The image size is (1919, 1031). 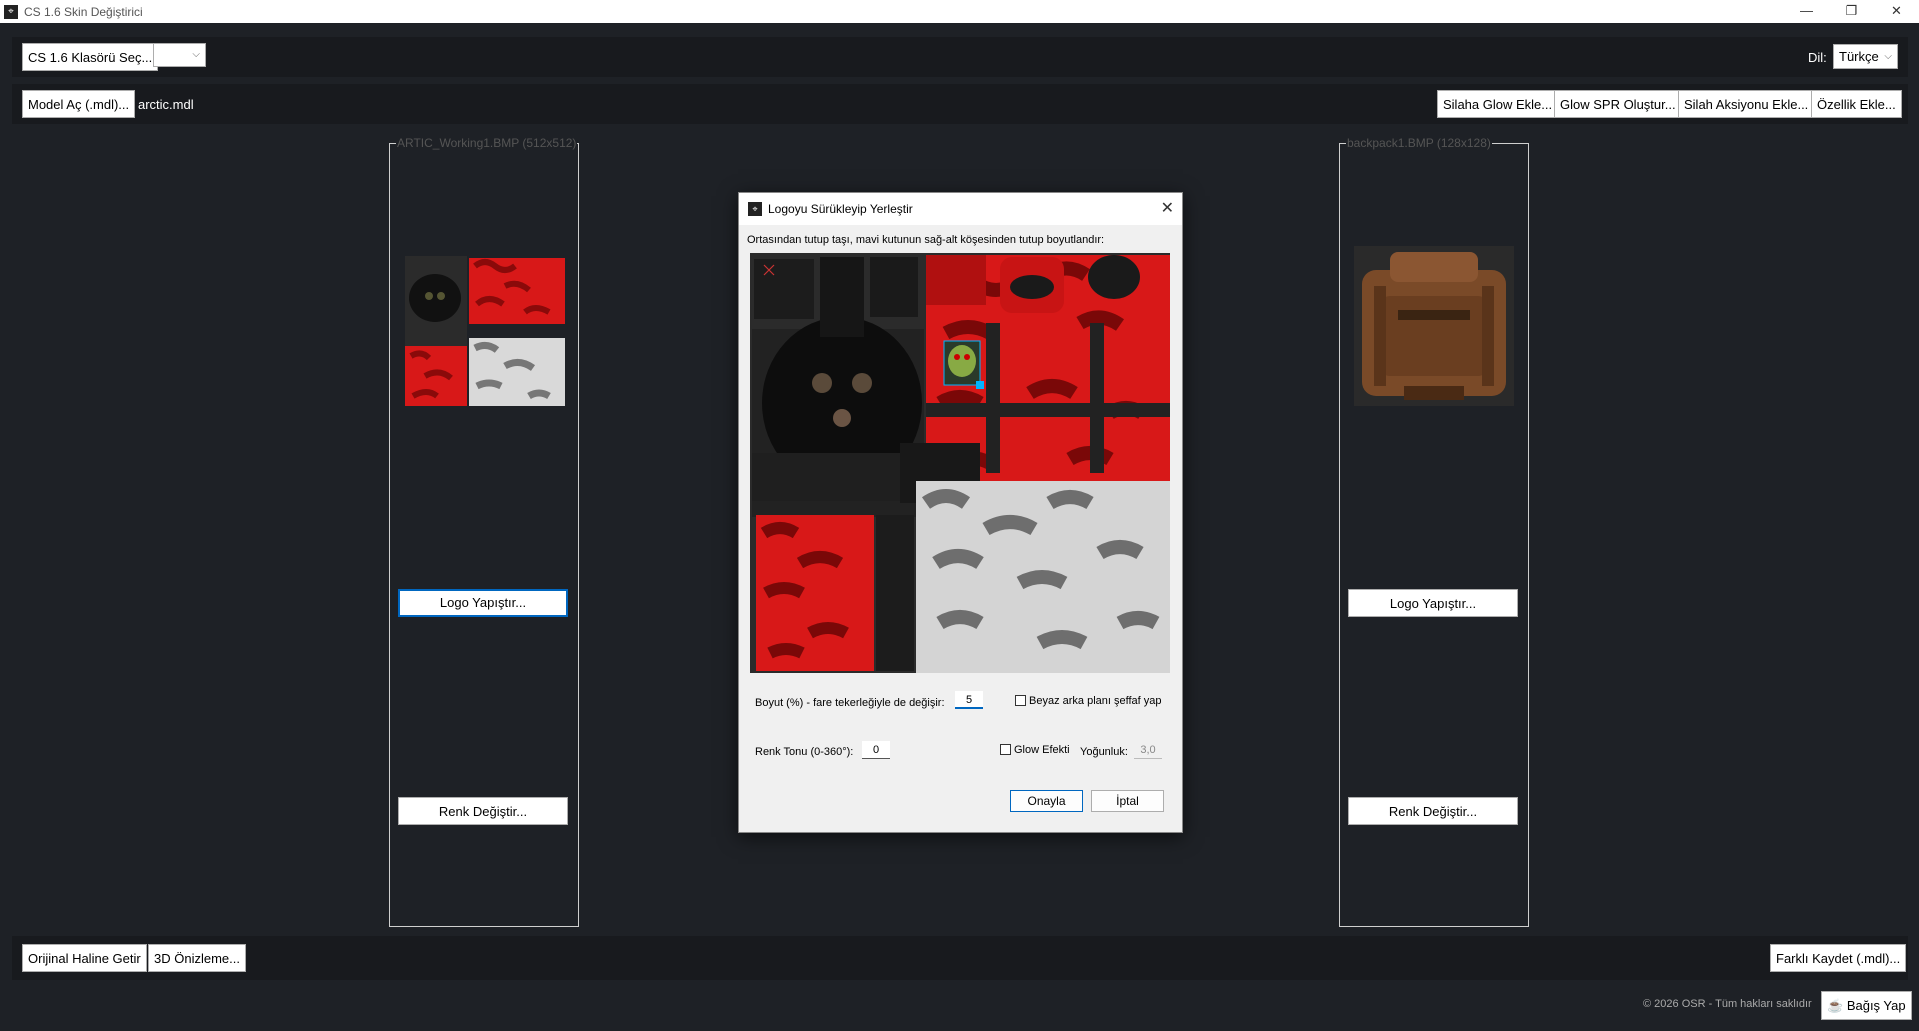 I want to click on minimize-icon: —, so click(x=1806, y=11).